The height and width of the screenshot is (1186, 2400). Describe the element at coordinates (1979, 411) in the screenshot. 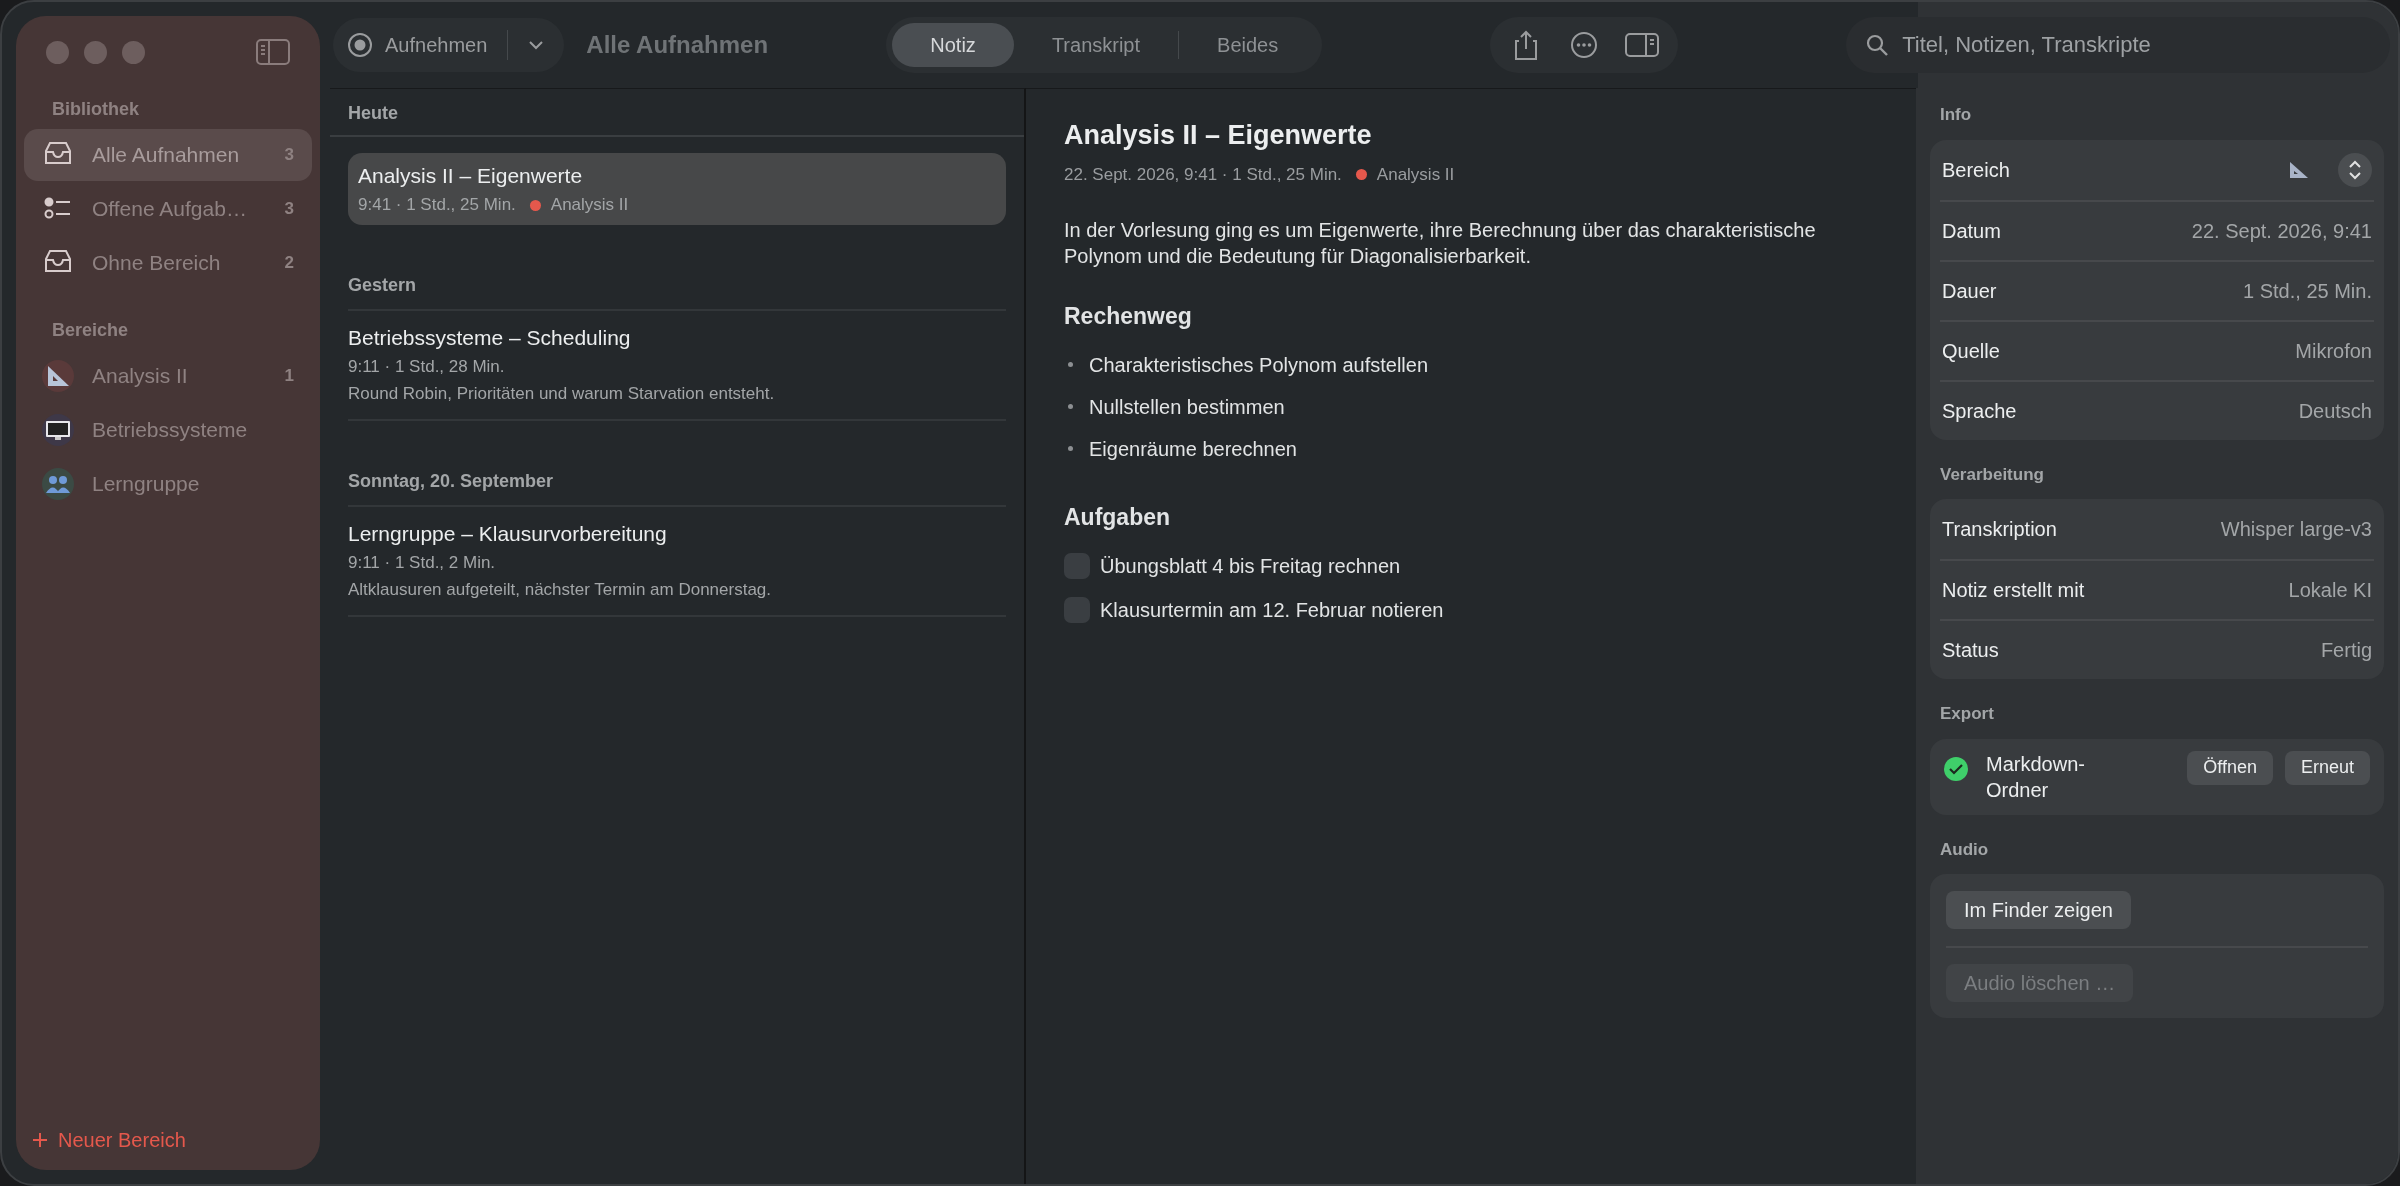

I see `row-label: Sprache` at that location.